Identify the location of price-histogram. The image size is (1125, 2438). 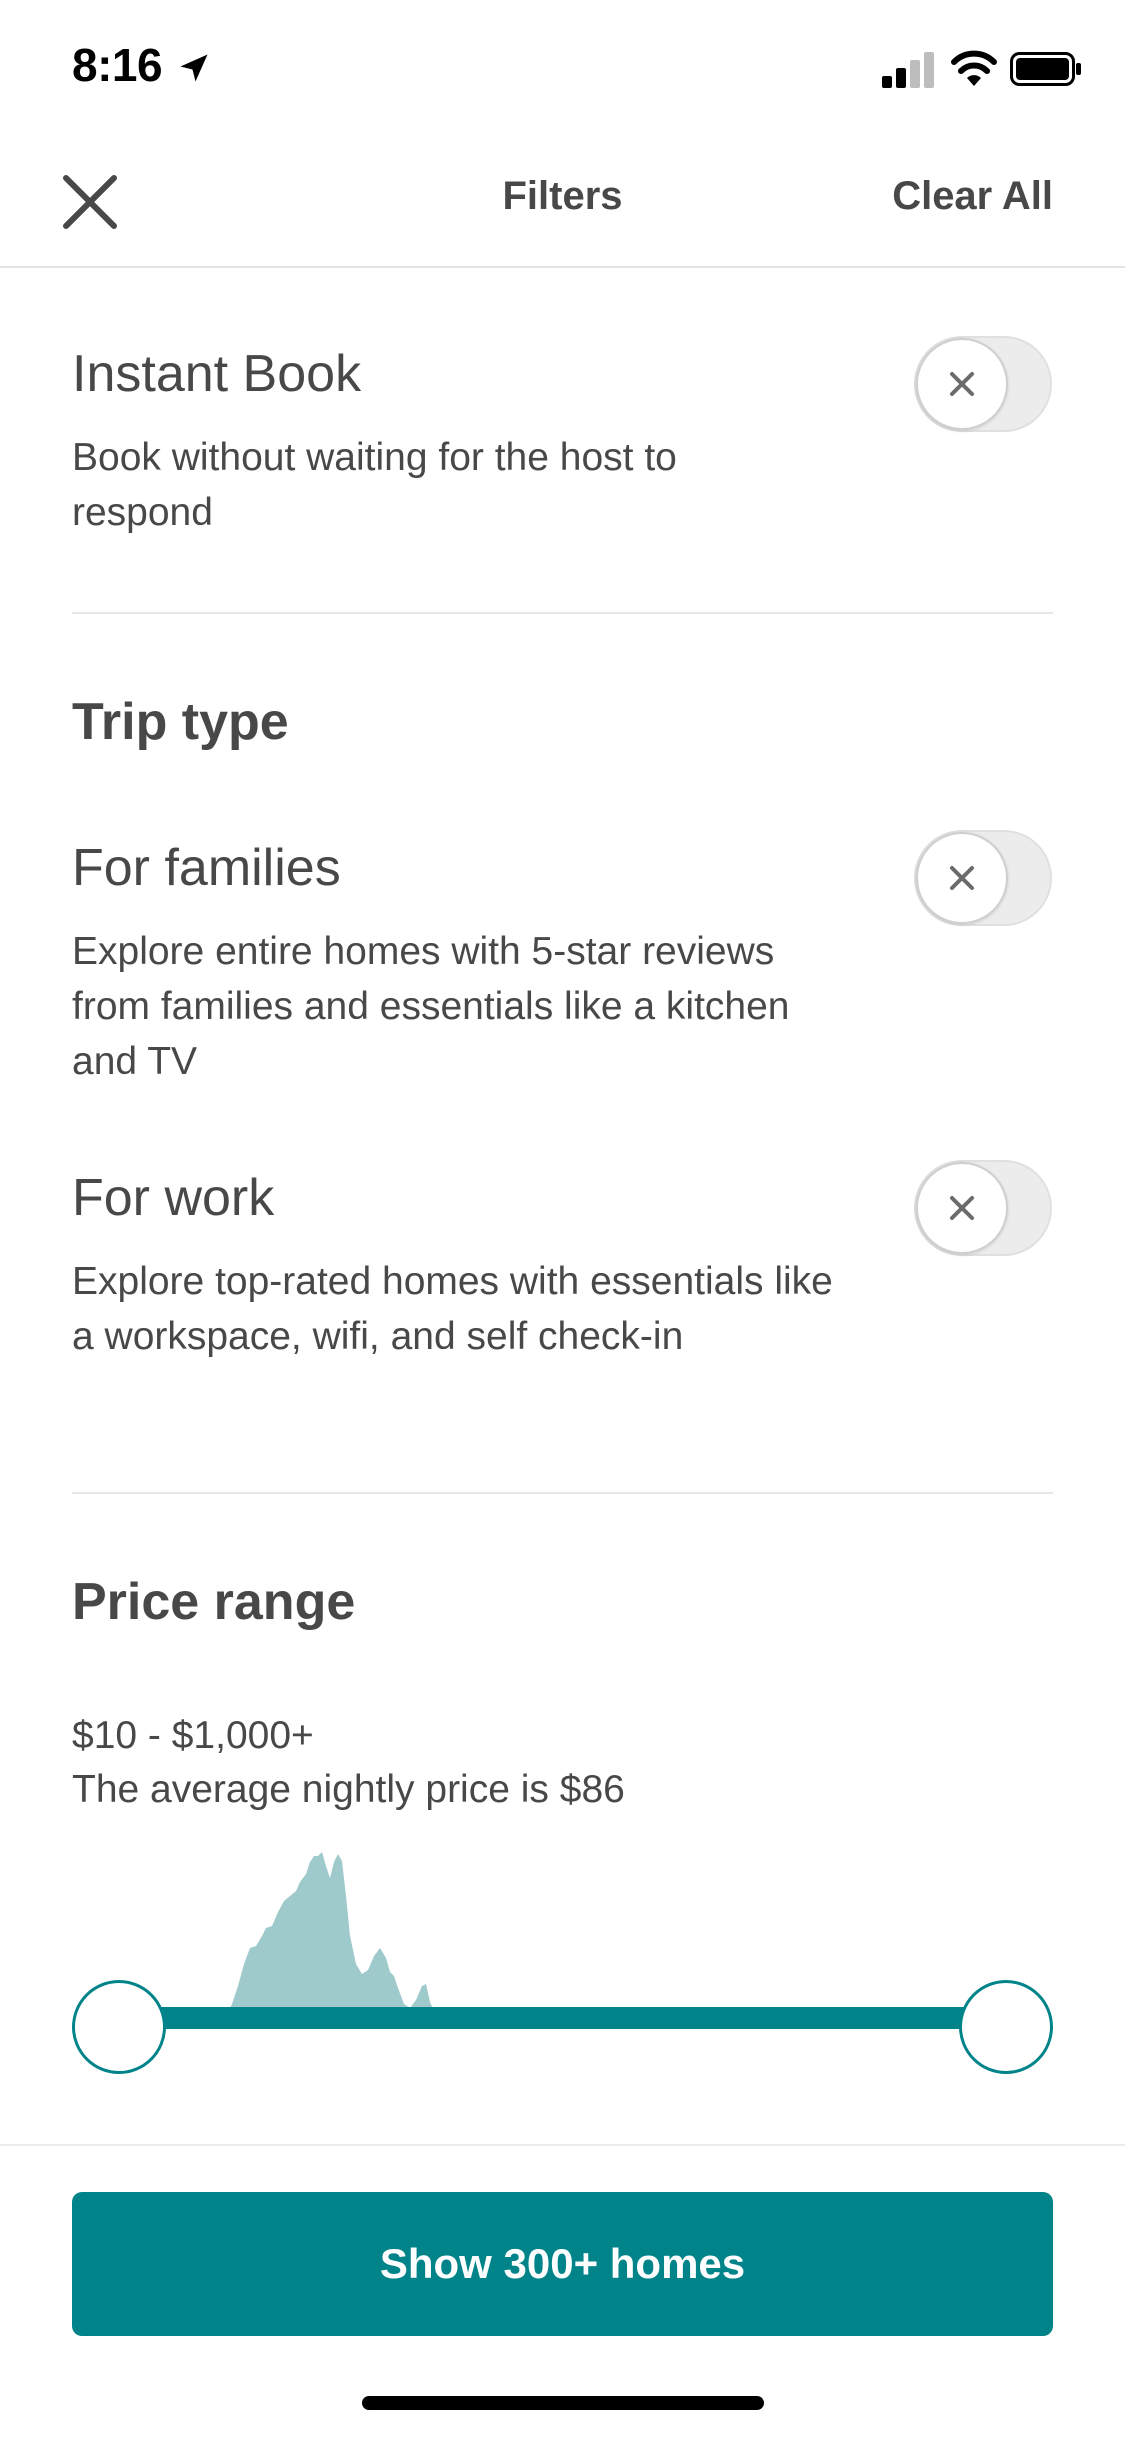
(395, 1939).